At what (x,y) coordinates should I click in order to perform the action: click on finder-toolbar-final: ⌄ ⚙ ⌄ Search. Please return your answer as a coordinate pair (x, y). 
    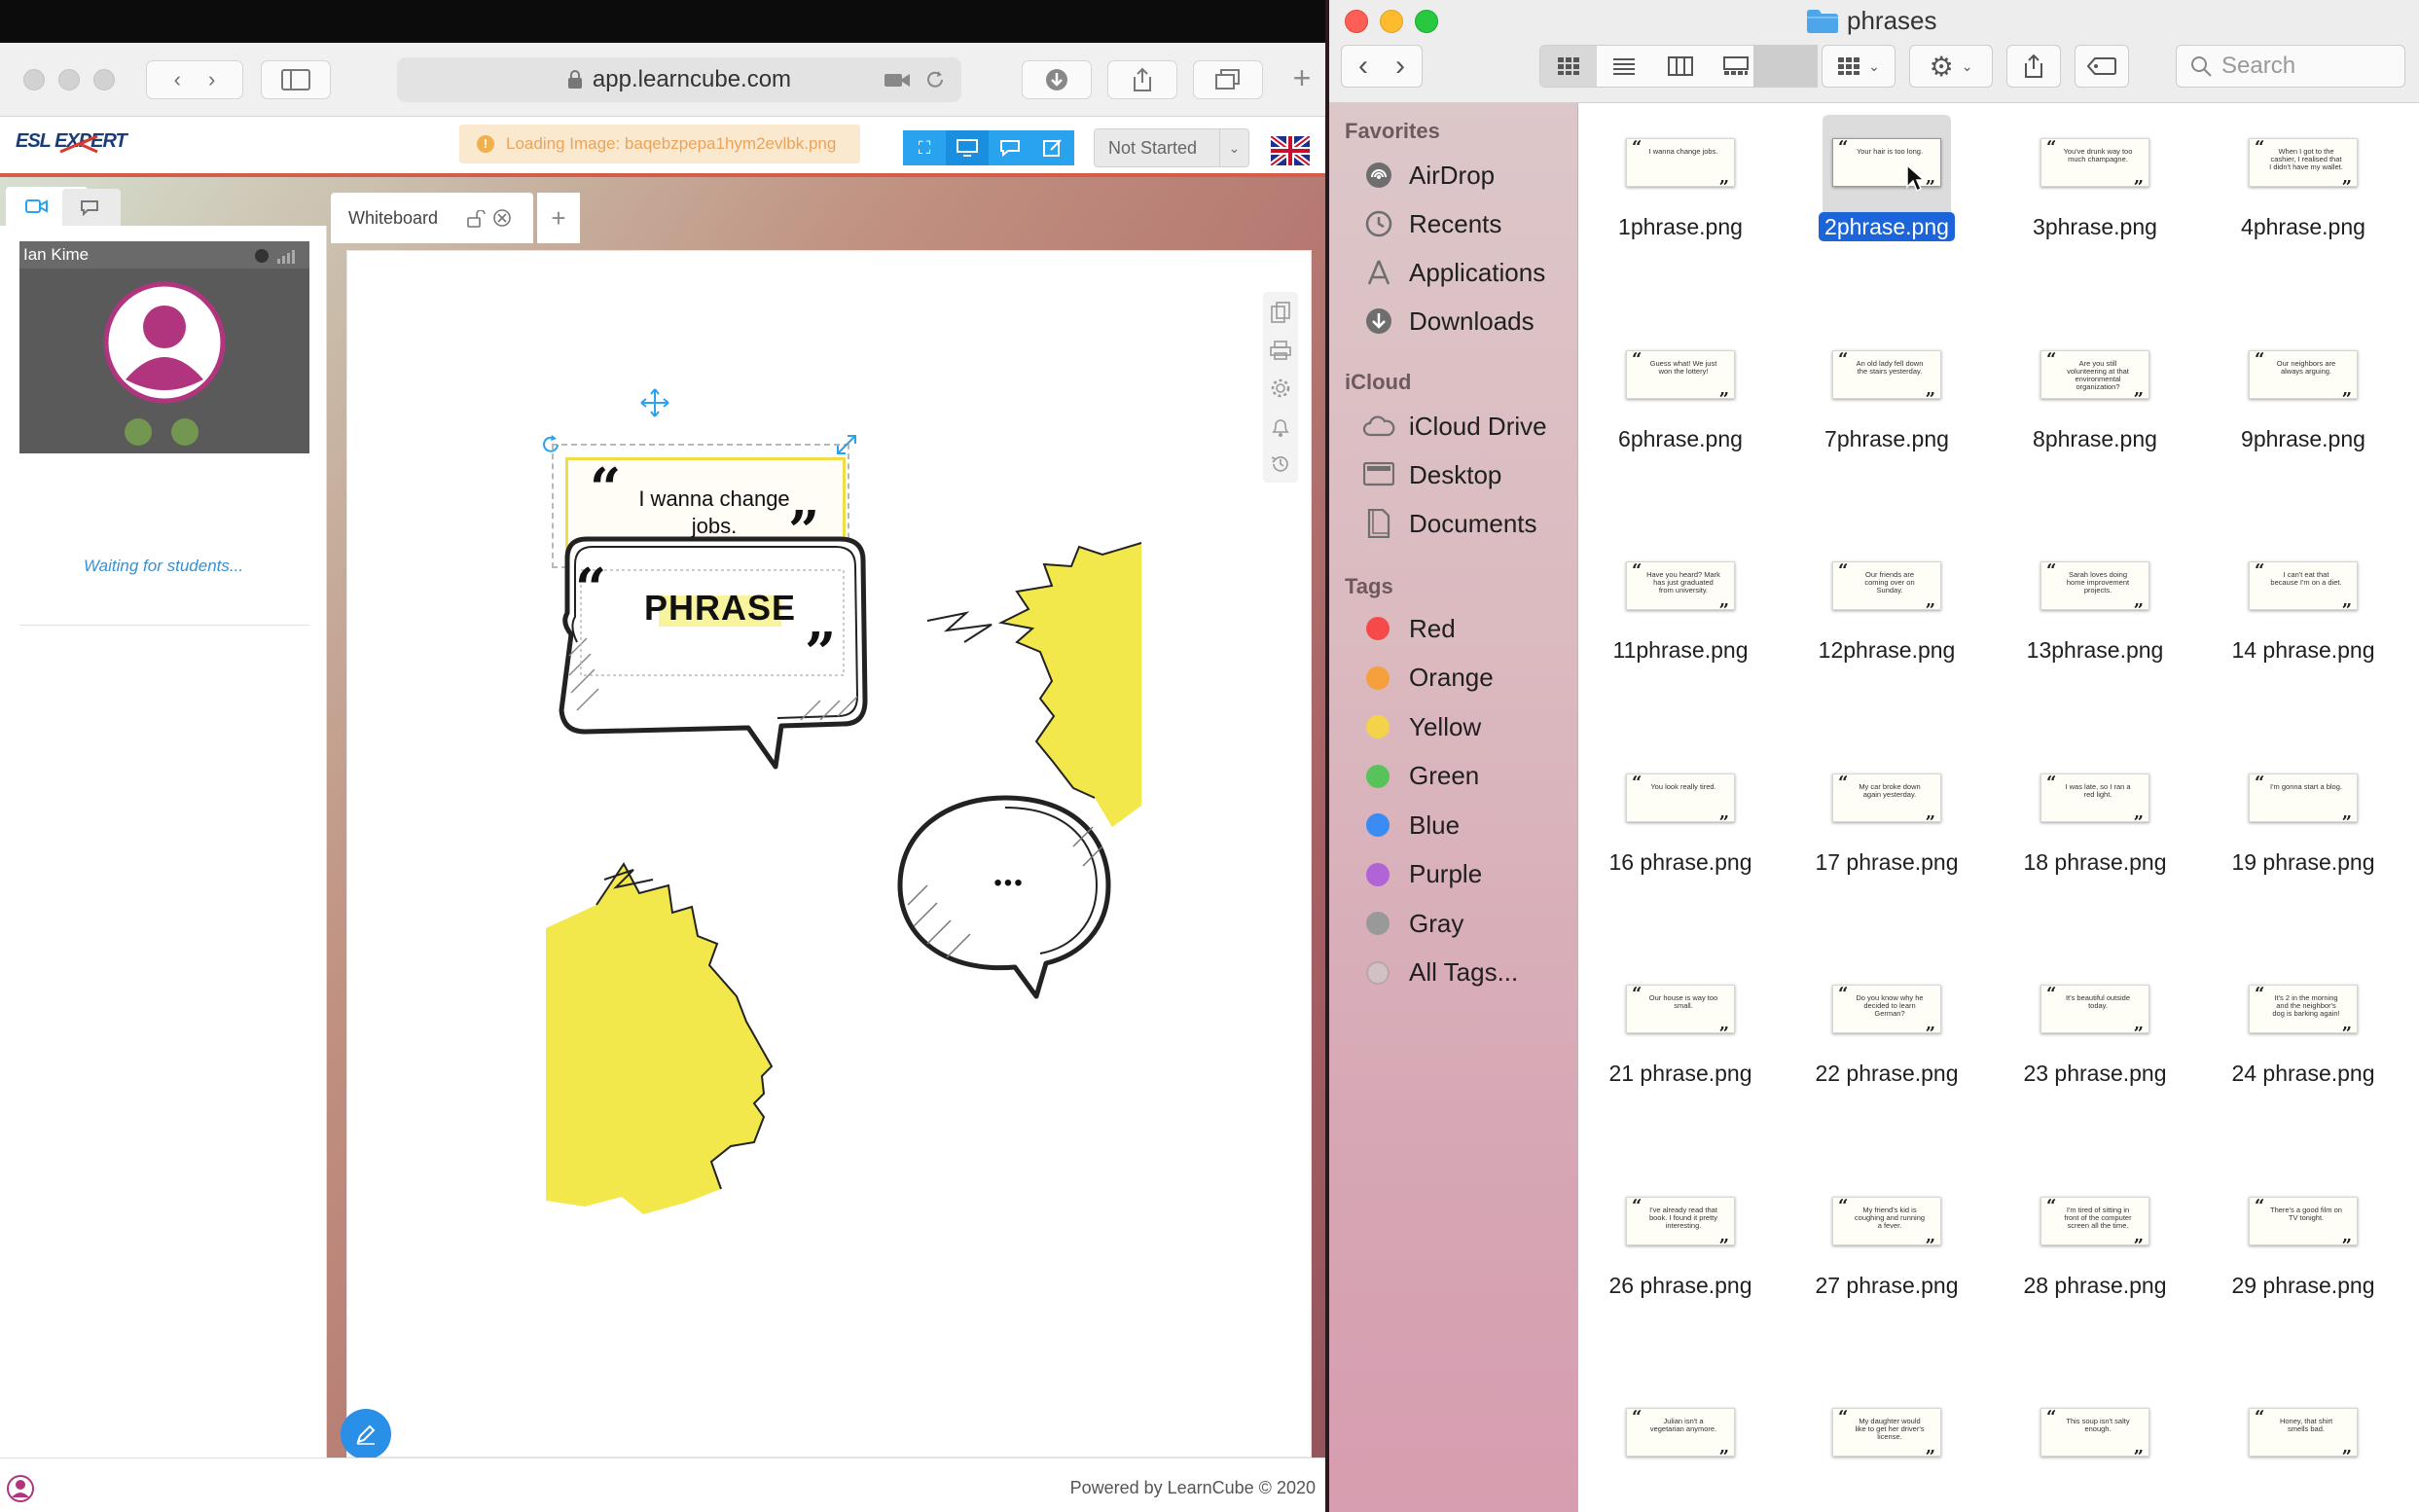
    Looking at the image, I should click on (1874, 51).